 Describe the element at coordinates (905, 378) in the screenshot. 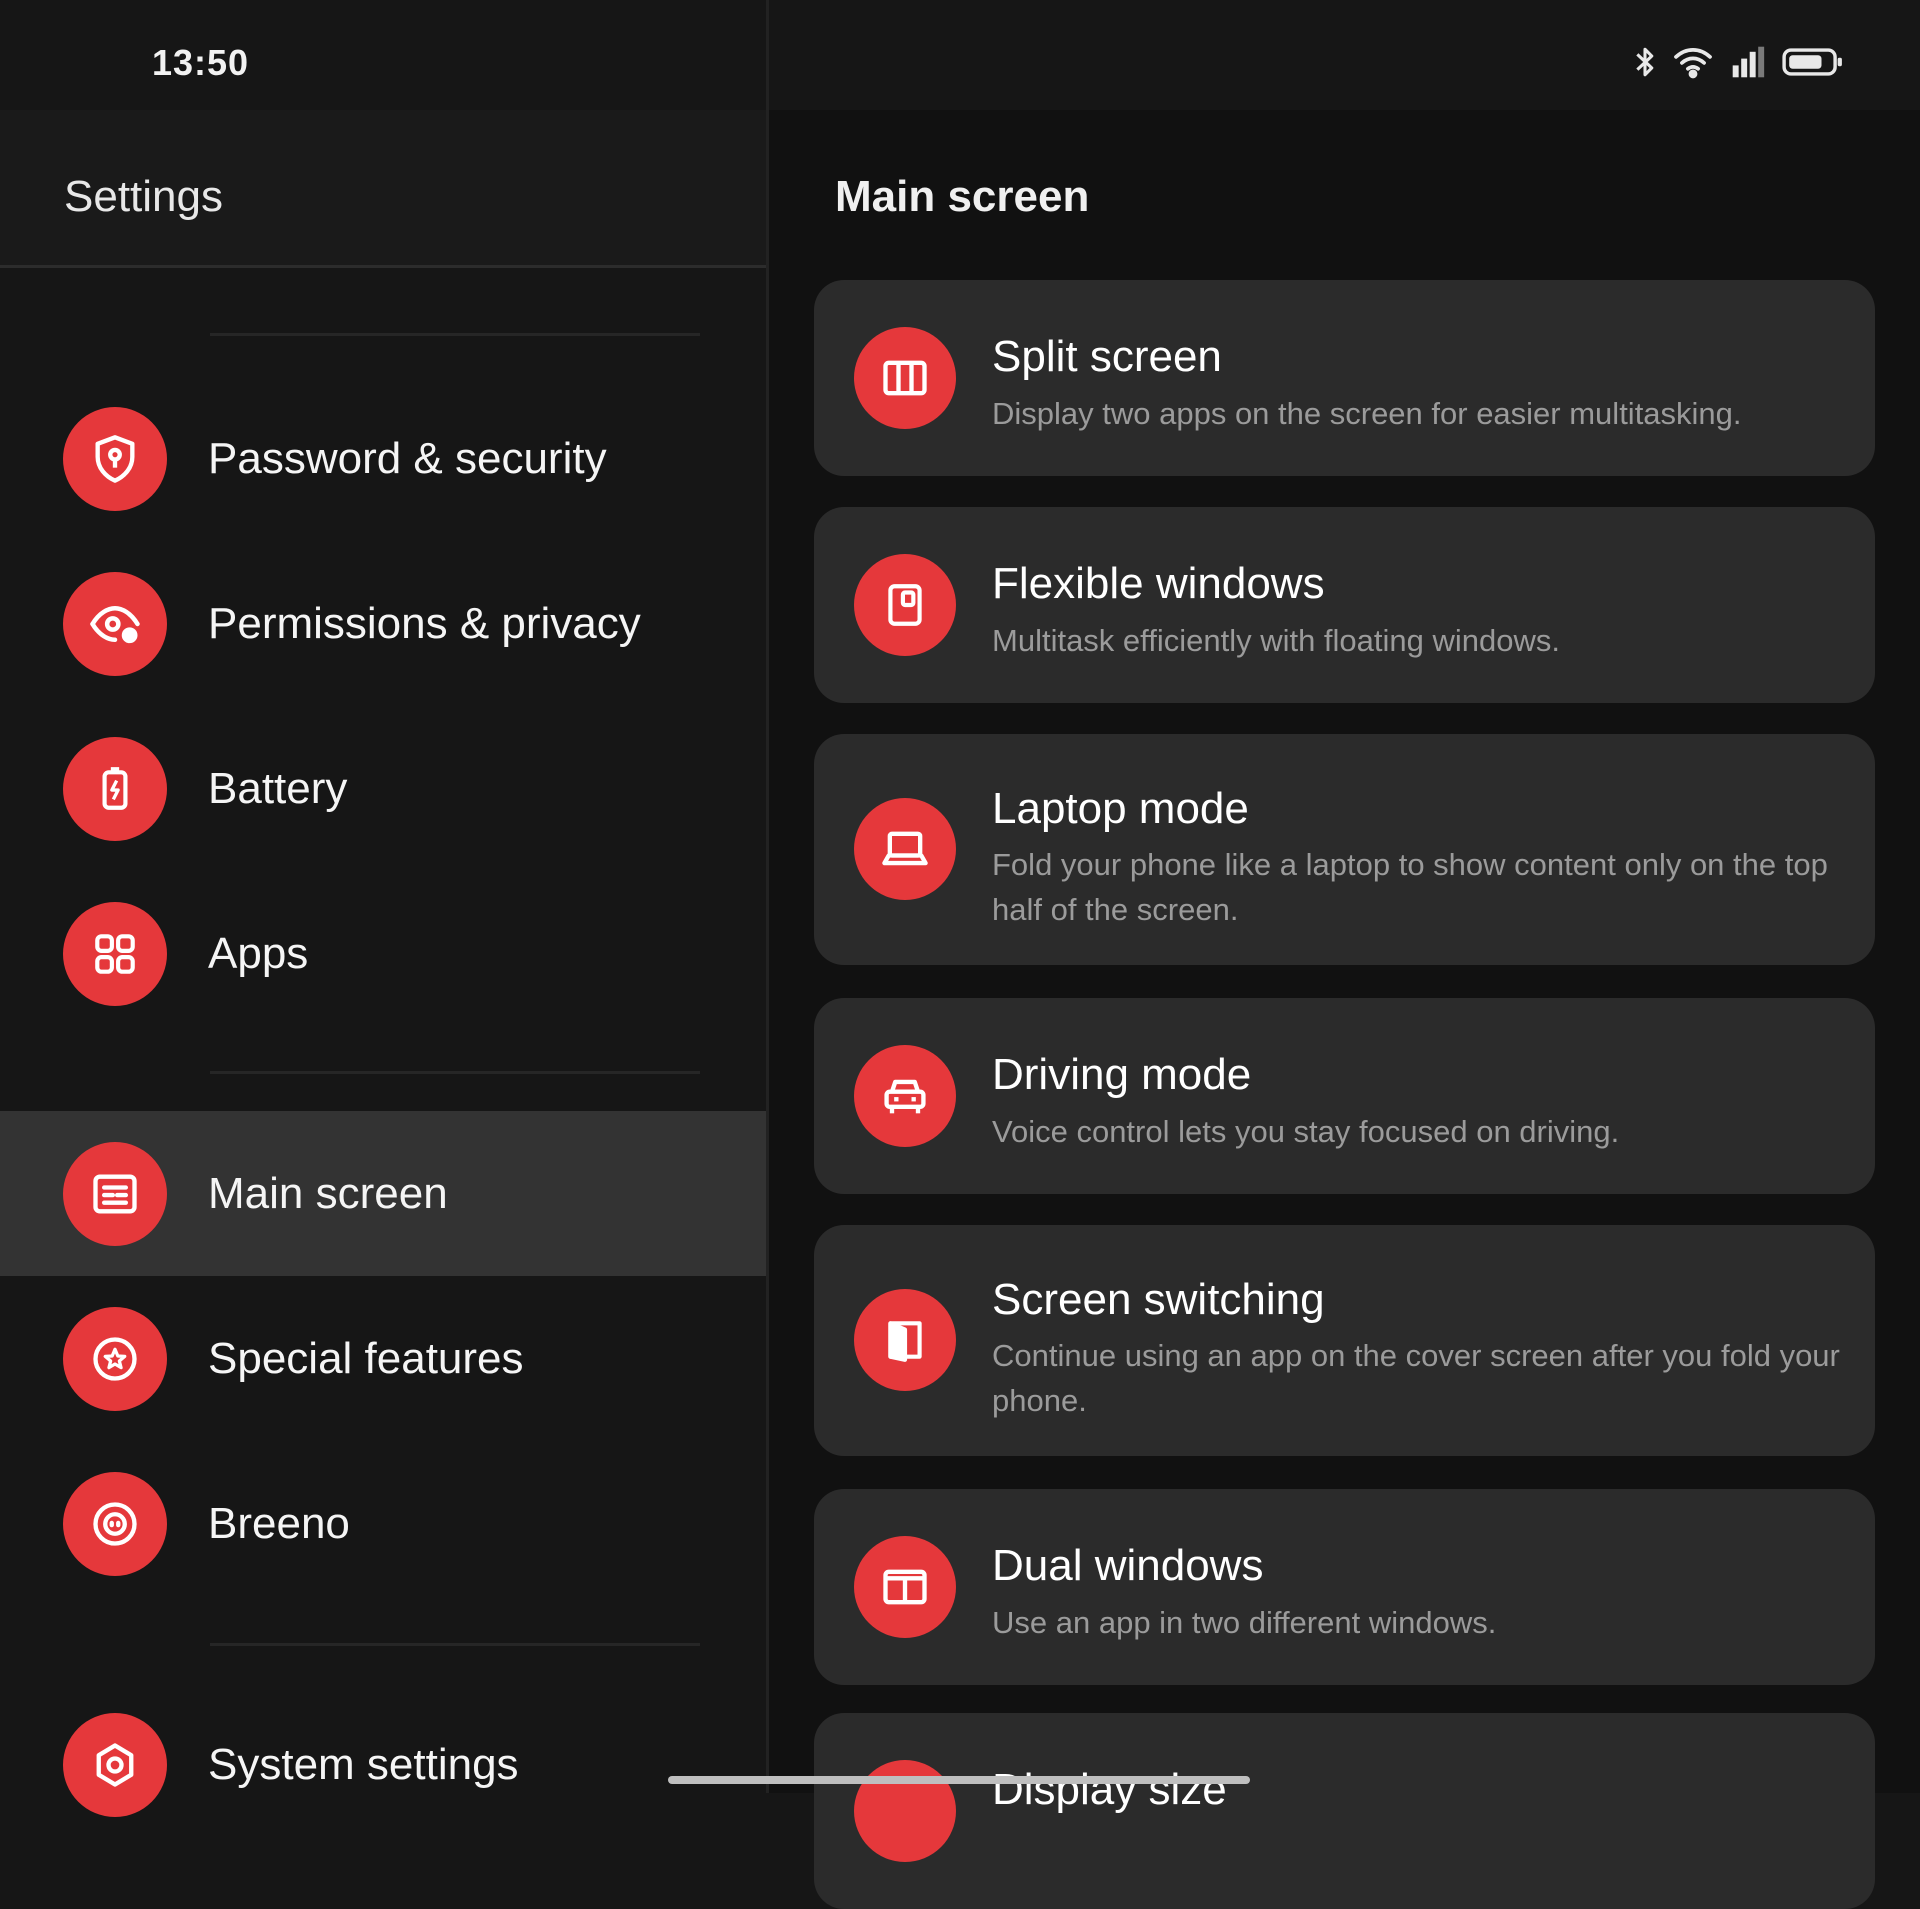

I see `split-screen-icon` at that location.